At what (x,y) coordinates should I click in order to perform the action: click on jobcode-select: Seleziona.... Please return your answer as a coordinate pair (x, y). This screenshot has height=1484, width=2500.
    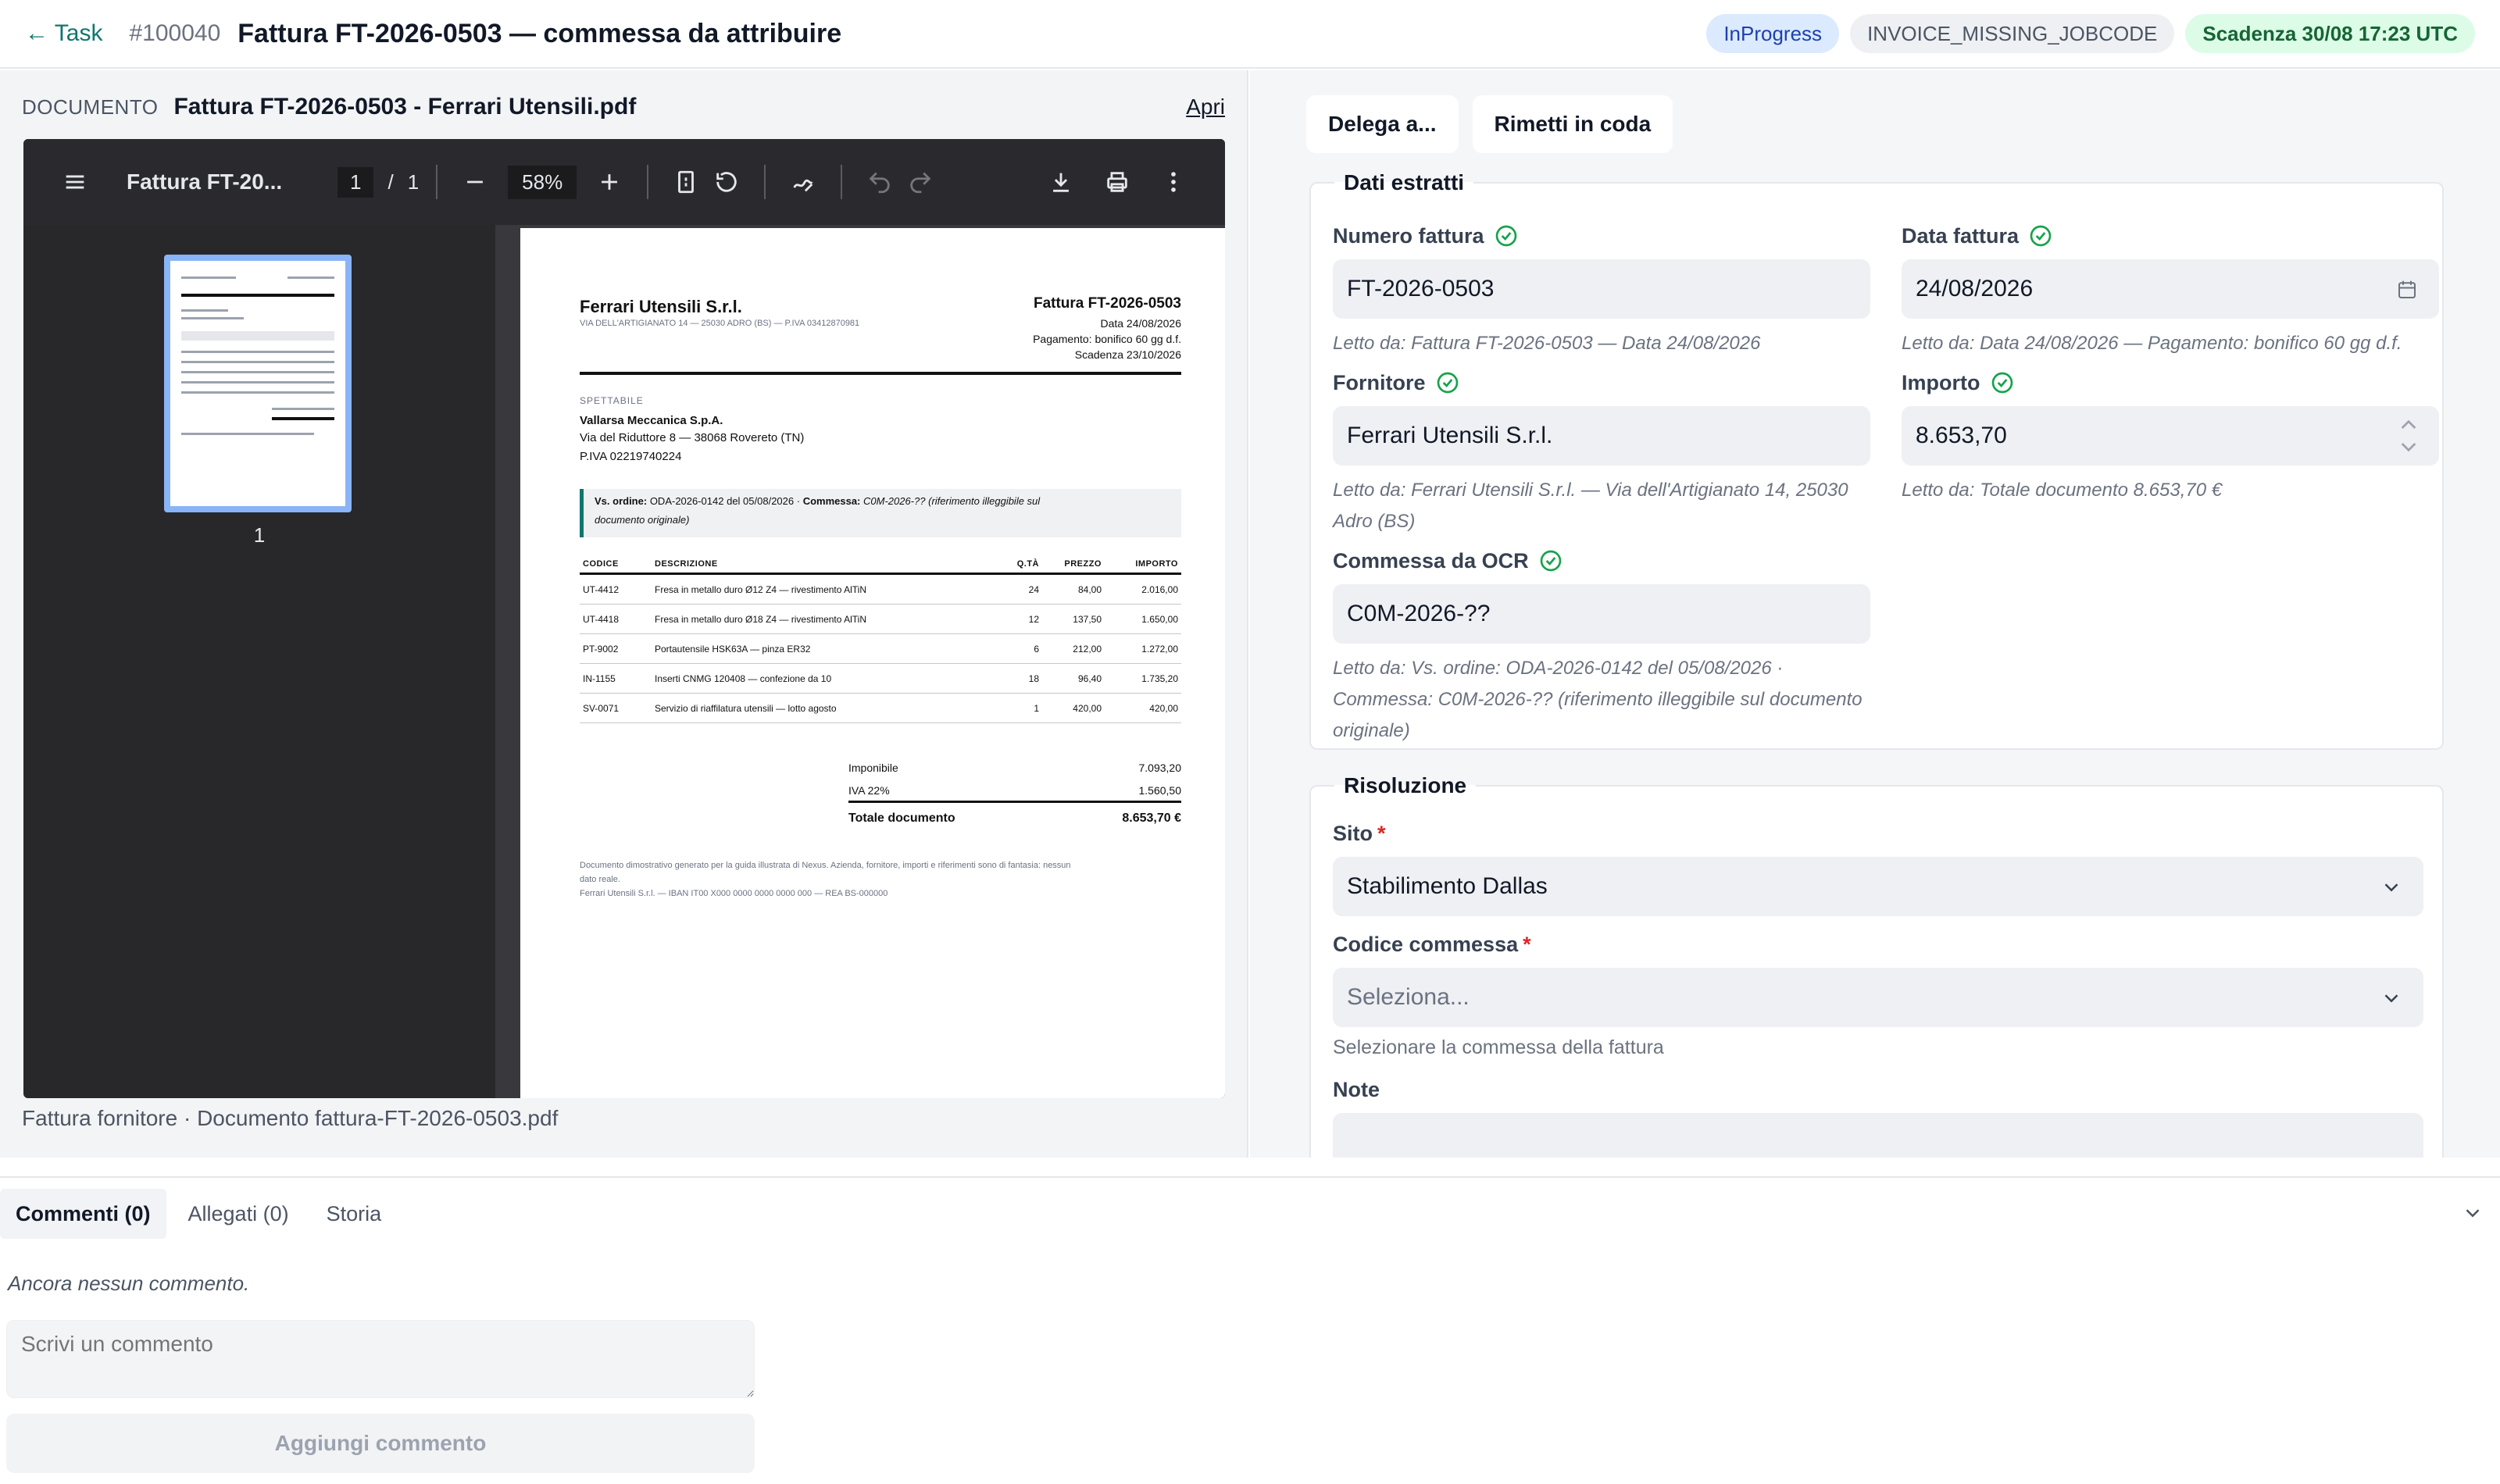
    Looking at the image, I should click on (1878, 997).